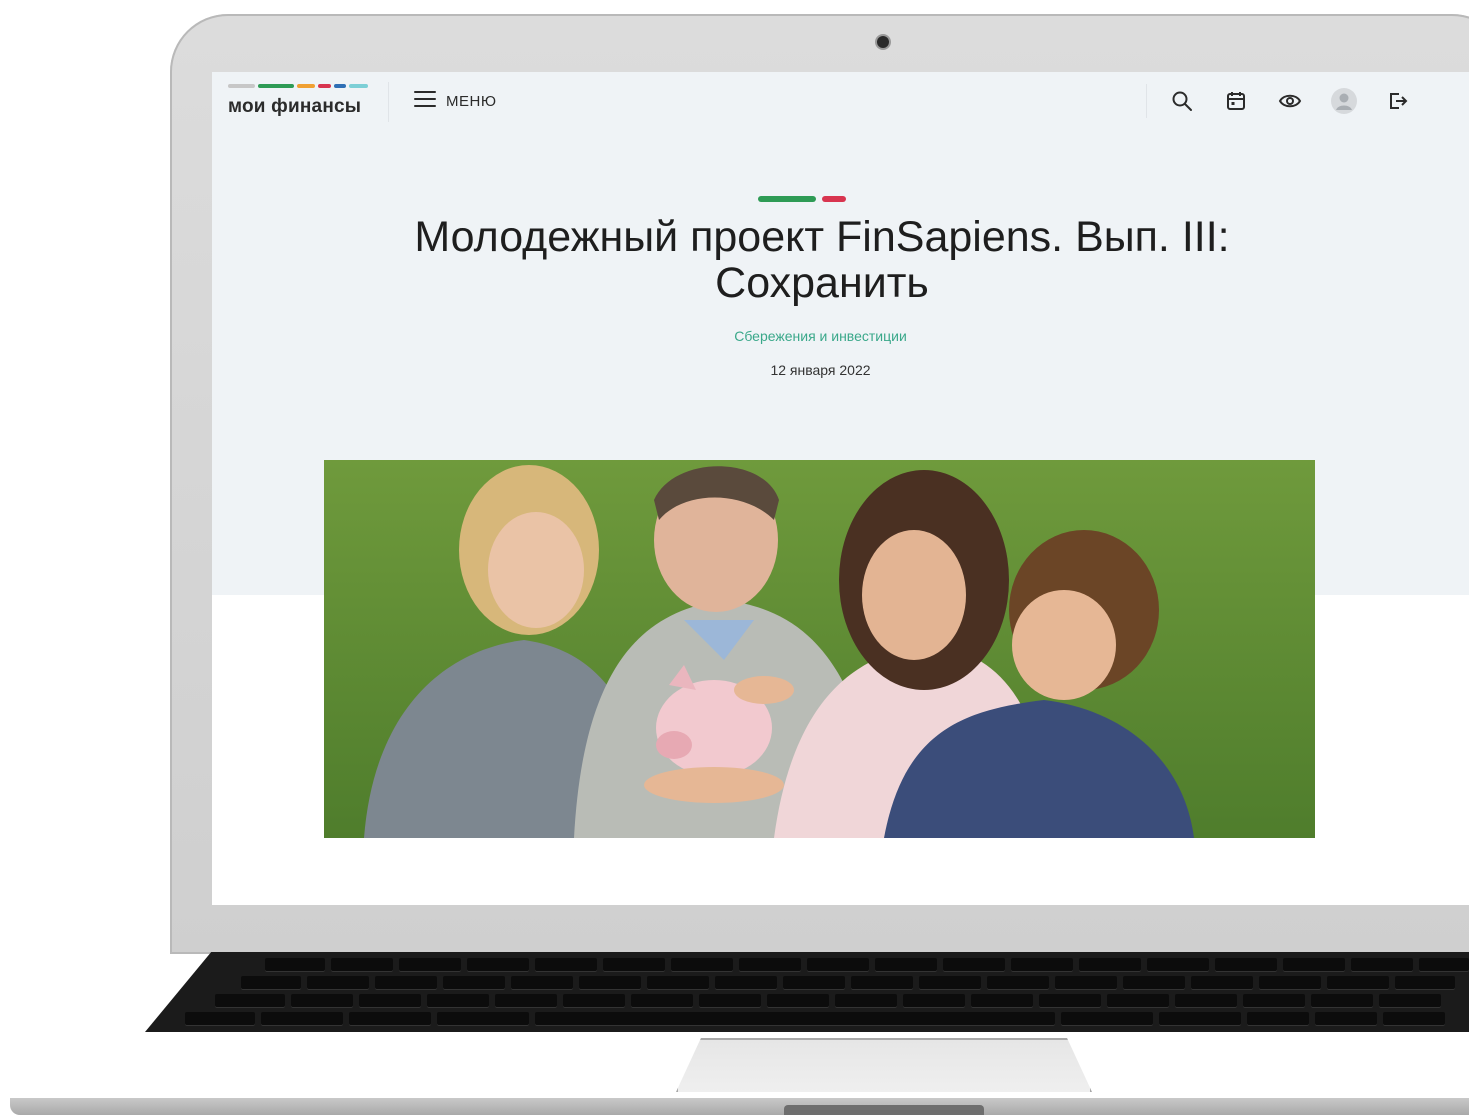 This screenshot has height=1115, width=1469. I want to click on eye-icon, so click(1290, 101).